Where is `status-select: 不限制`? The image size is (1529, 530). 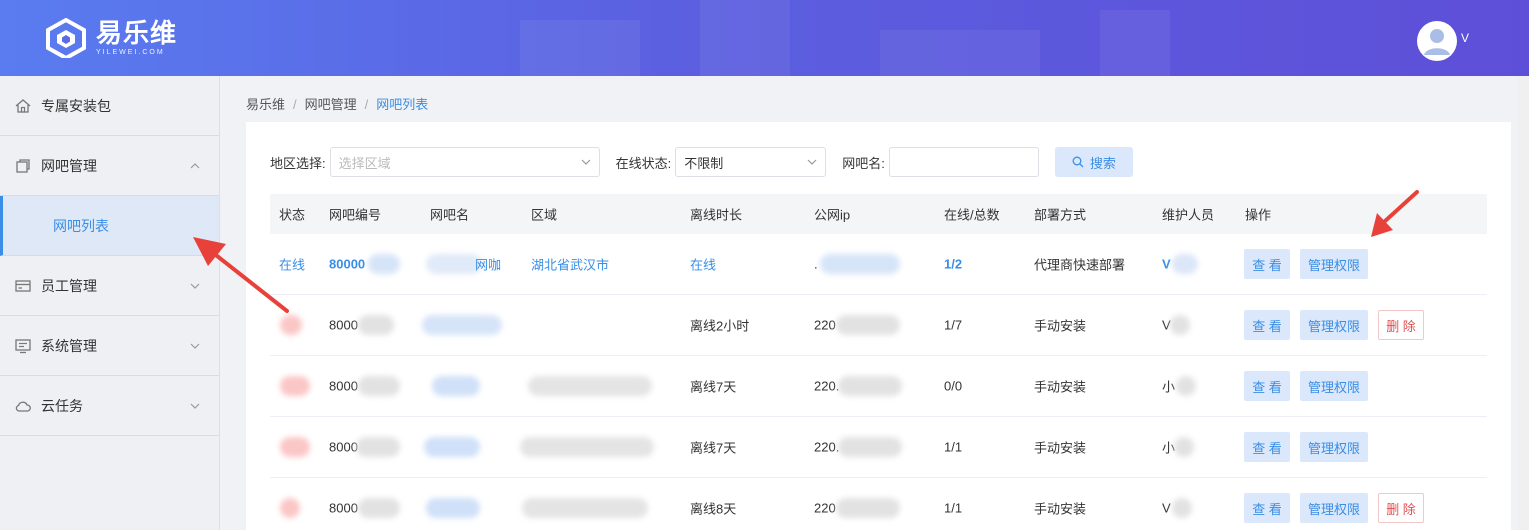
status-select: 不限制 is located at coordinates (751, 162).